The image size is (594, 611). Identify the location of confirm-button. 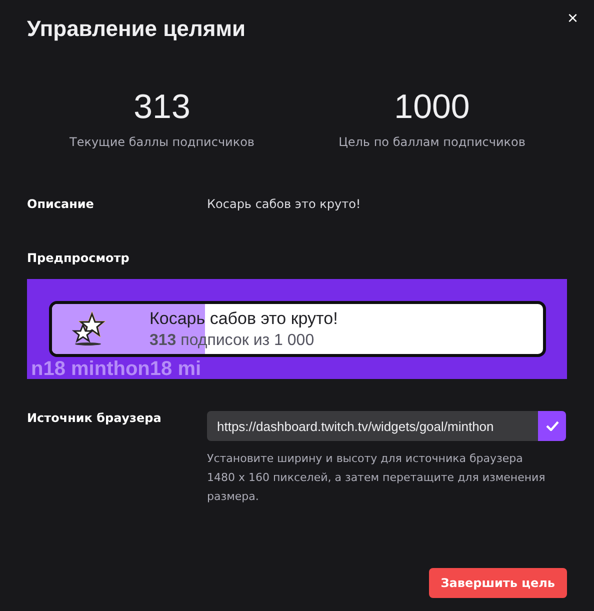
(552, 426).